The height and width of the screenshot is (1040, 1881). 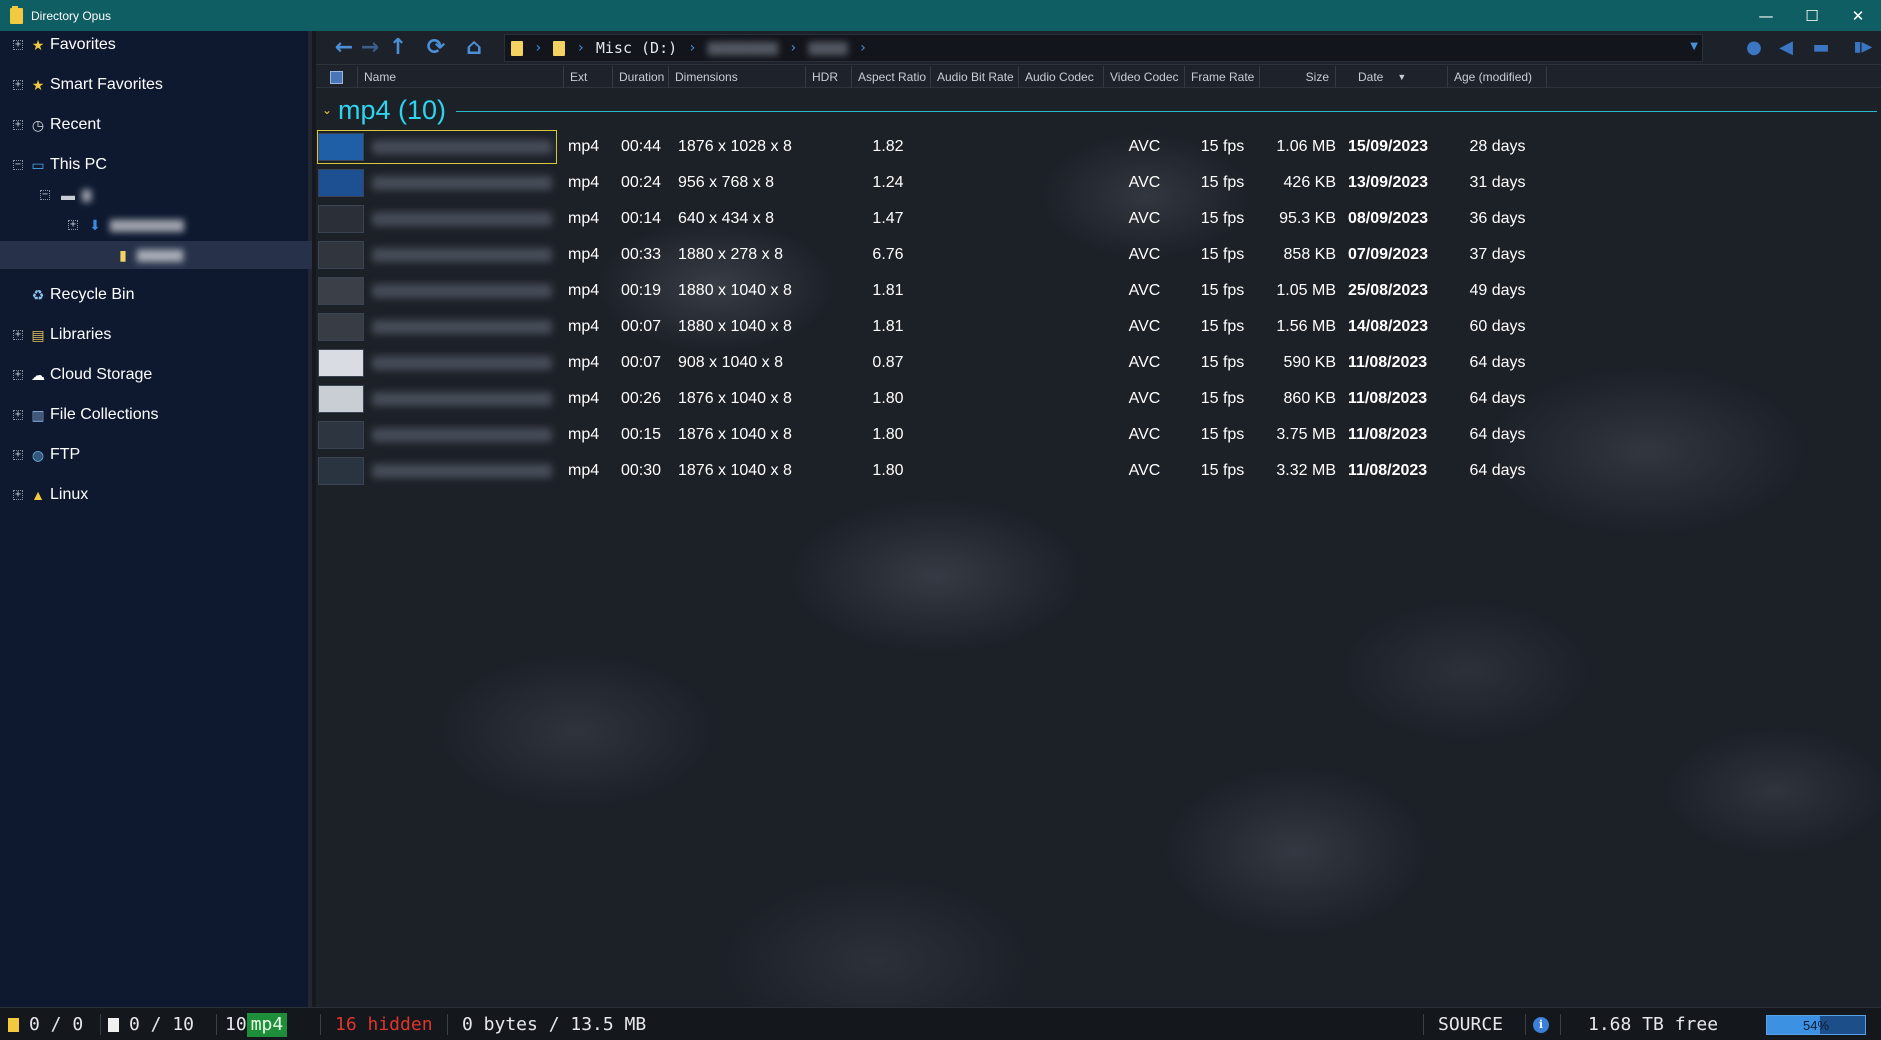 What do you see at coordinates (1858, 15) in the screenshot?
I see `close-button: ✕` at bounding box center [1858, 15].